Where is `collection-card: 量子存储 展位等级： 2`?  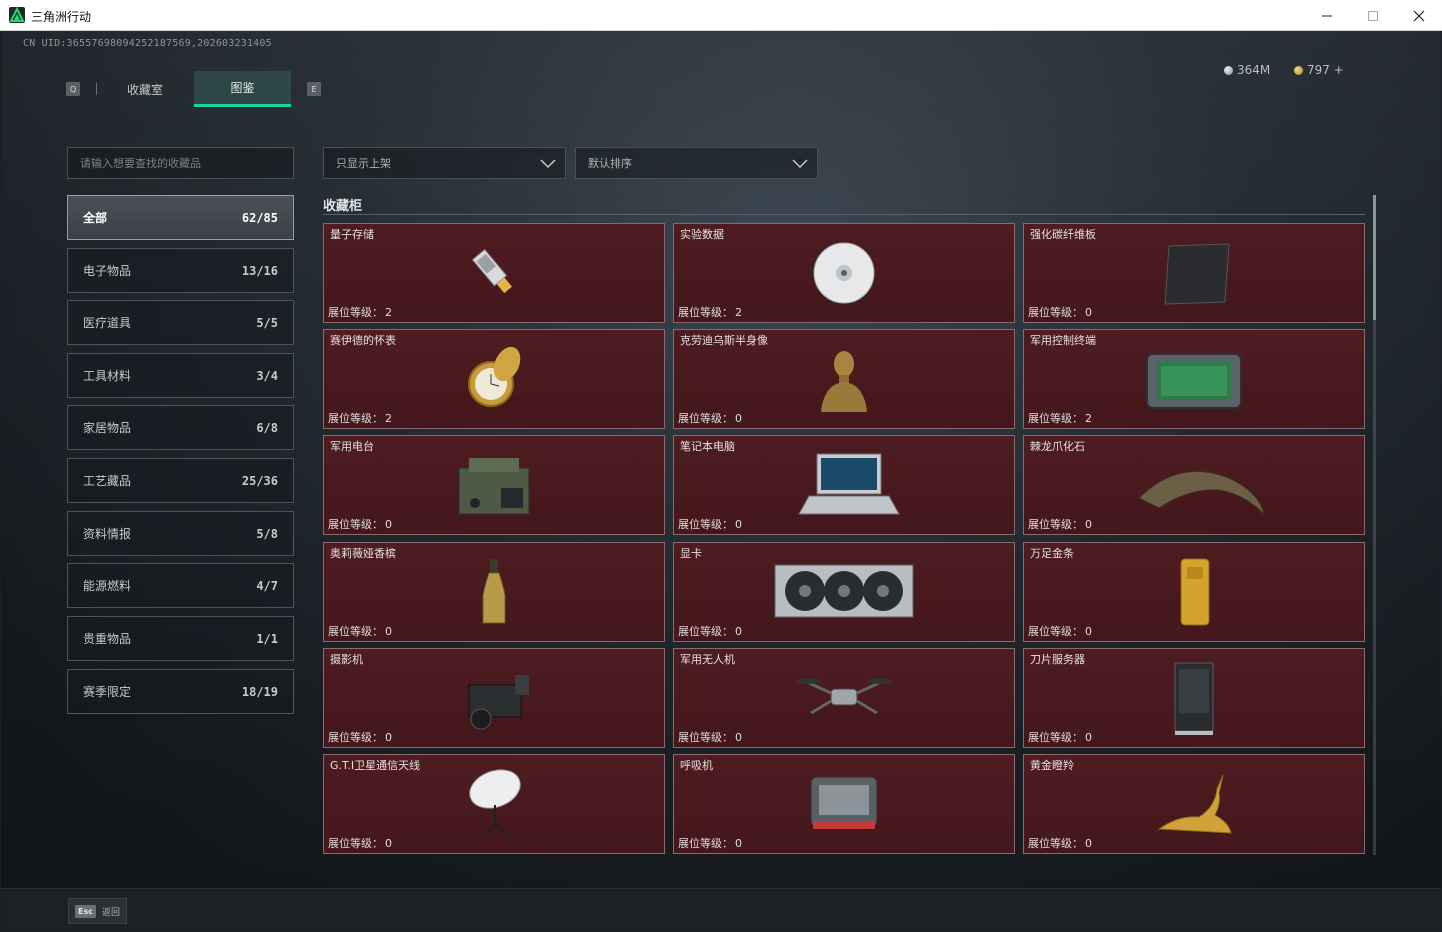
collection-card: 量子存储 展位等级： 2 is located at coordinates (494, 273).